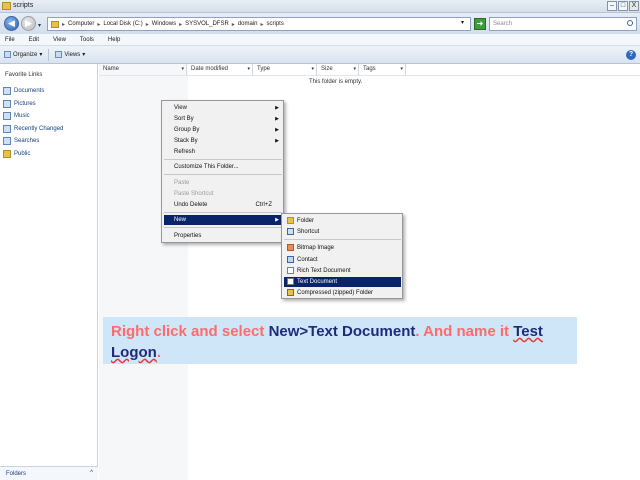  I want to click on context-item-stack-by: Stack By ▶, so click(223, 141).